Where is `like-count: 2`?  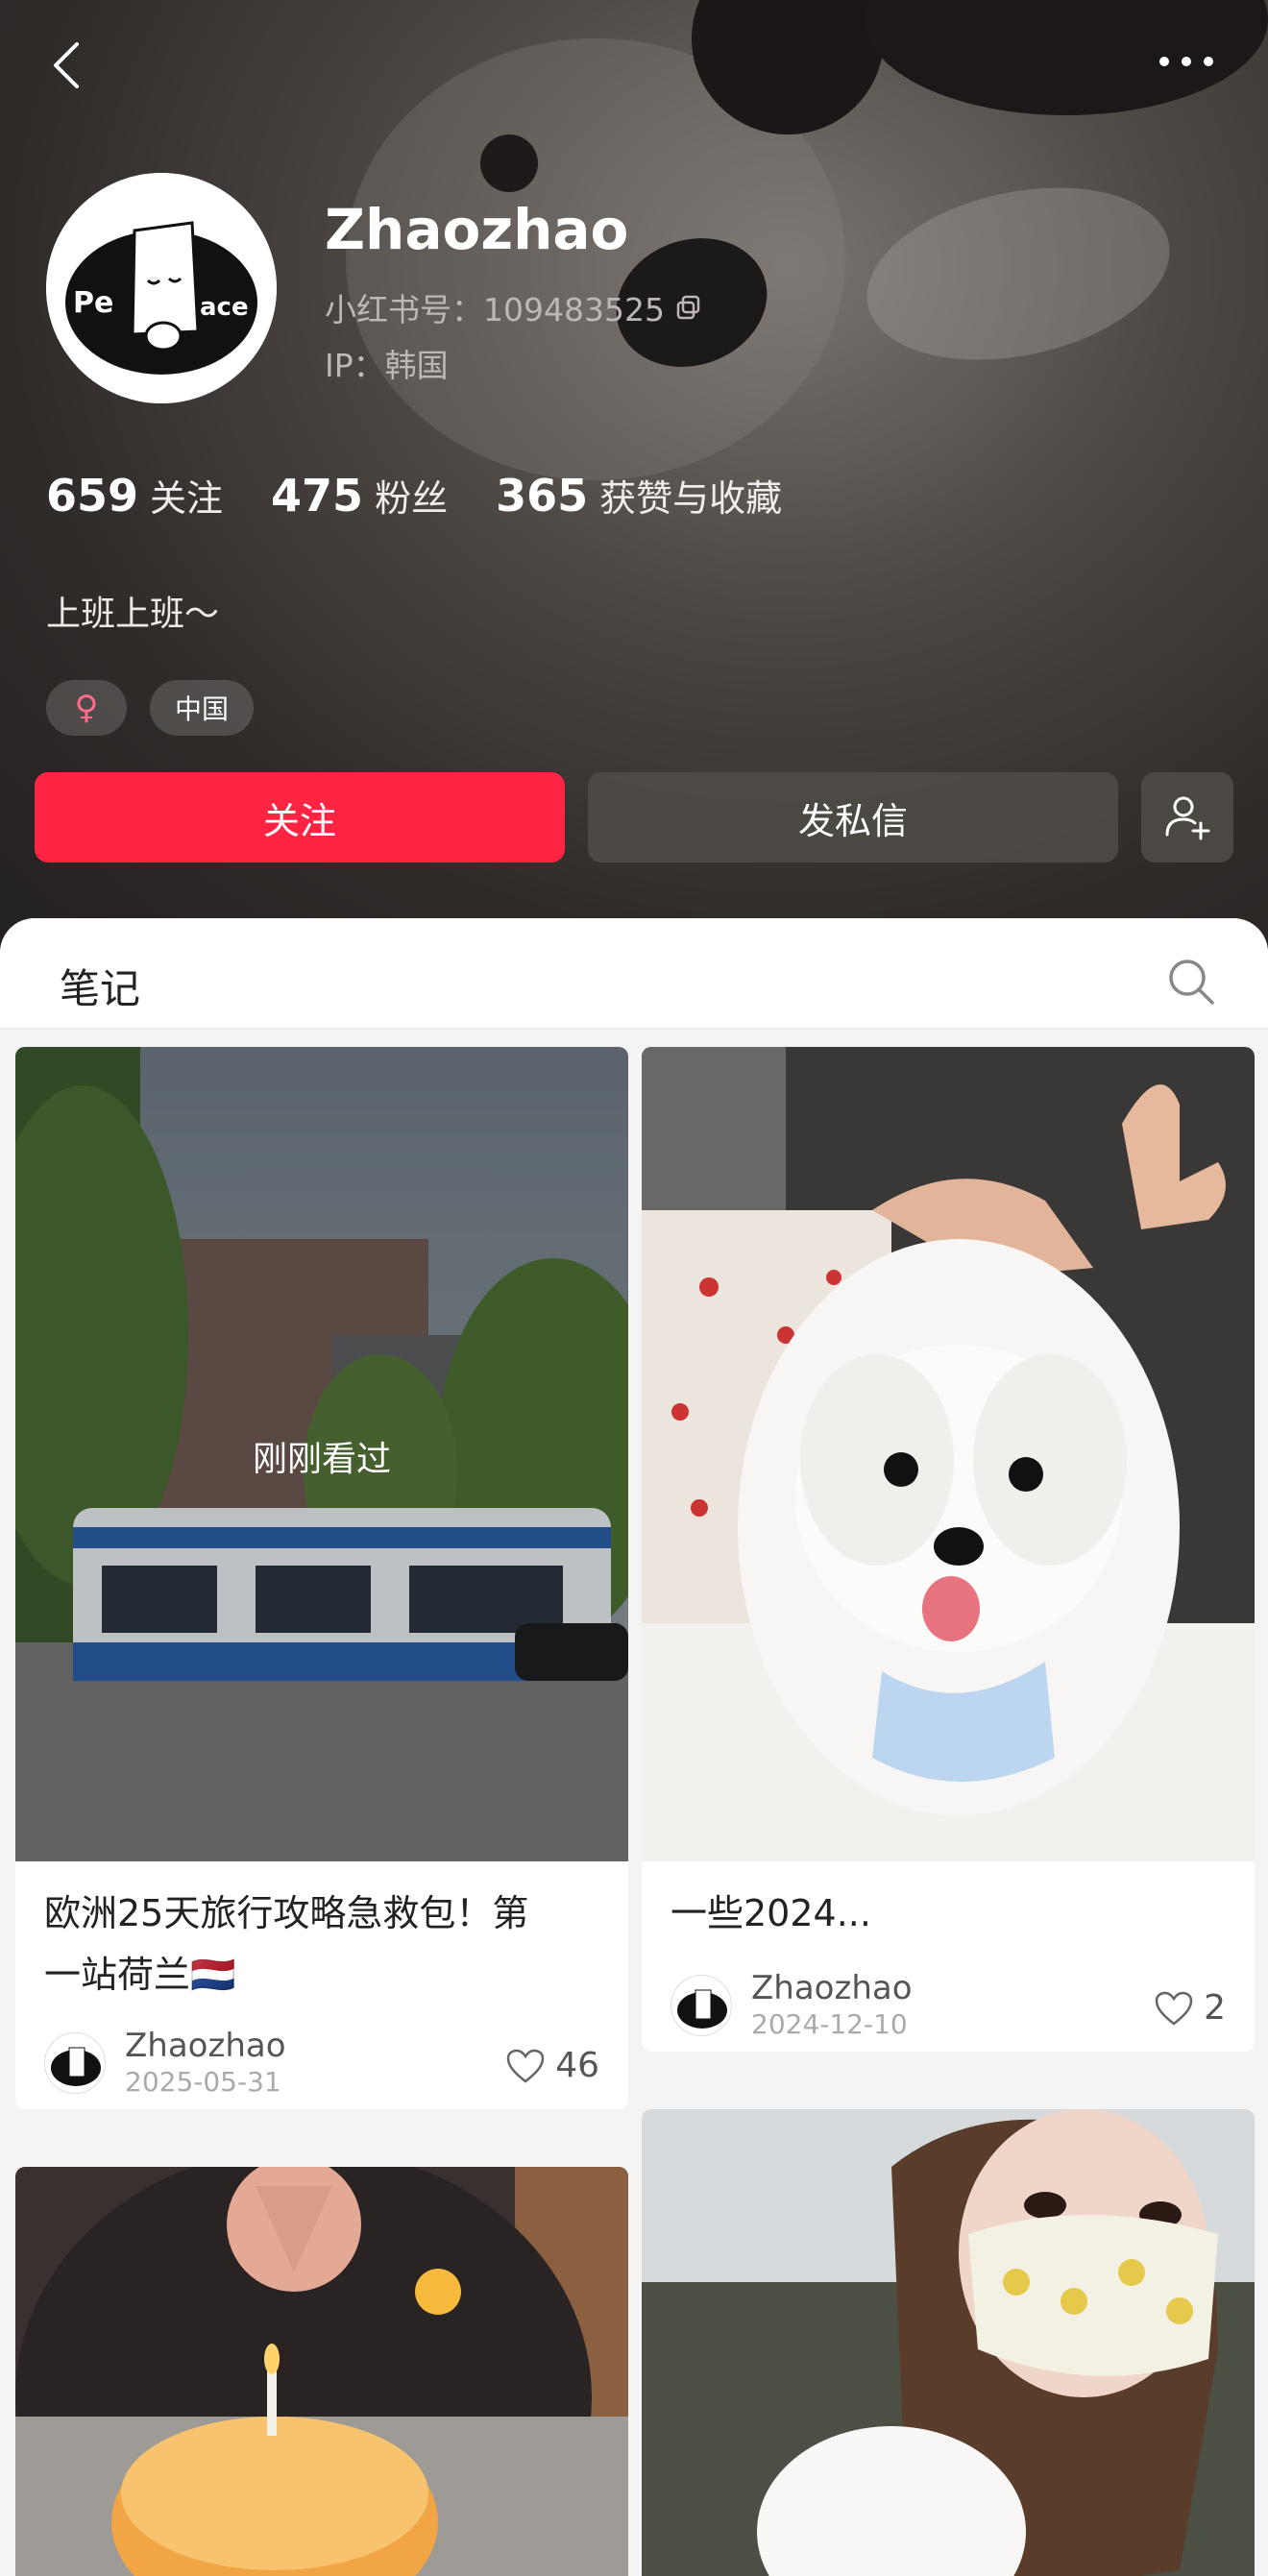
like-count: 2 is located at coordinates (1215, 2008).